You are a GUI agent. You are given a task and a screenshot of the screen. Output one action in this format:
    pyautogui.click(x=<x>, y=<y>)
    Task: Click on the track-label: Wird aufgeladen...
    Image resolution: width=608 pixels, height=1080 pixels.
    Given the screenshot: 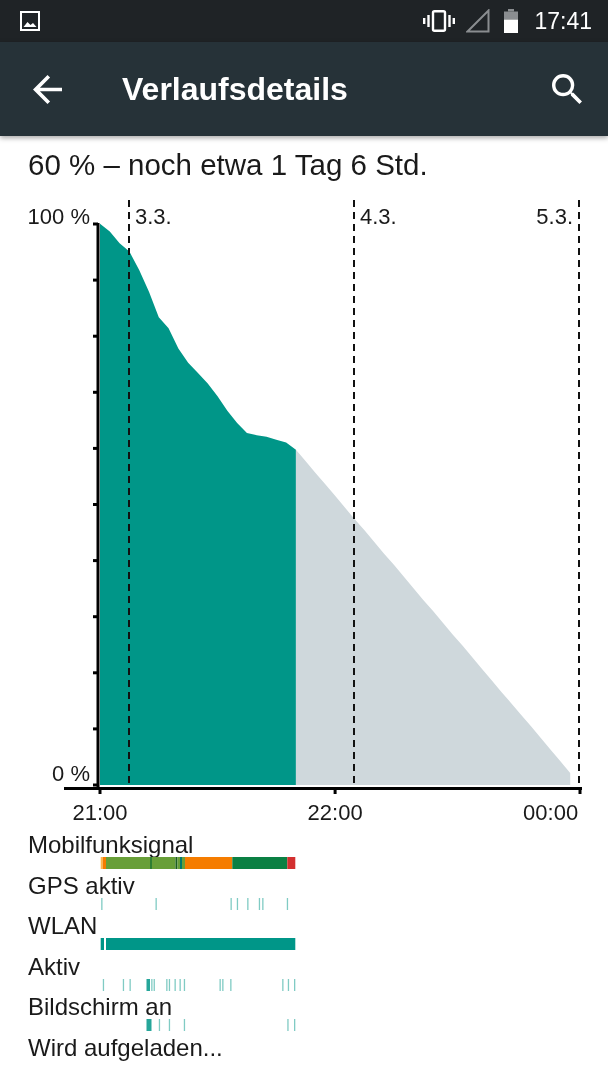 What is the action you would take?
    pyautogui.click(x=125, y=1047)
    